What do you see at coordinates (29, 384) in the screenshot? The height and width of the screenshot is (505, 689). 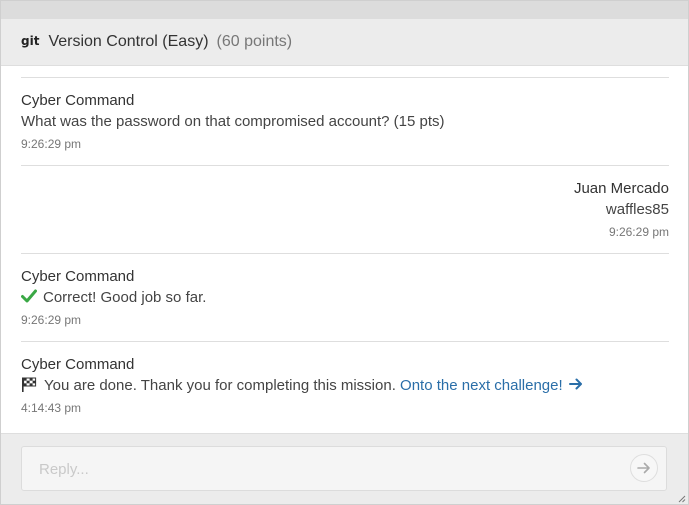 I see `checkered-flag-icon` at bounding box center [29, 384].